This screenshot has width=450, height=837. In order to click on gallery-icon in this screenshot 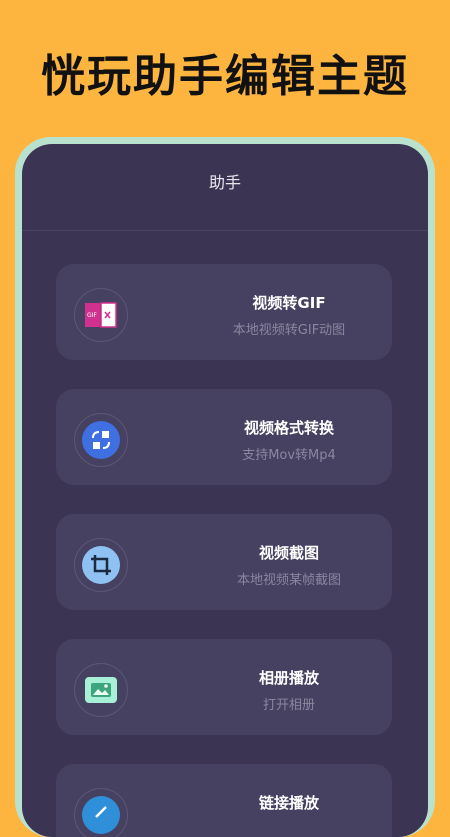, I will do `click(101, 690)`.